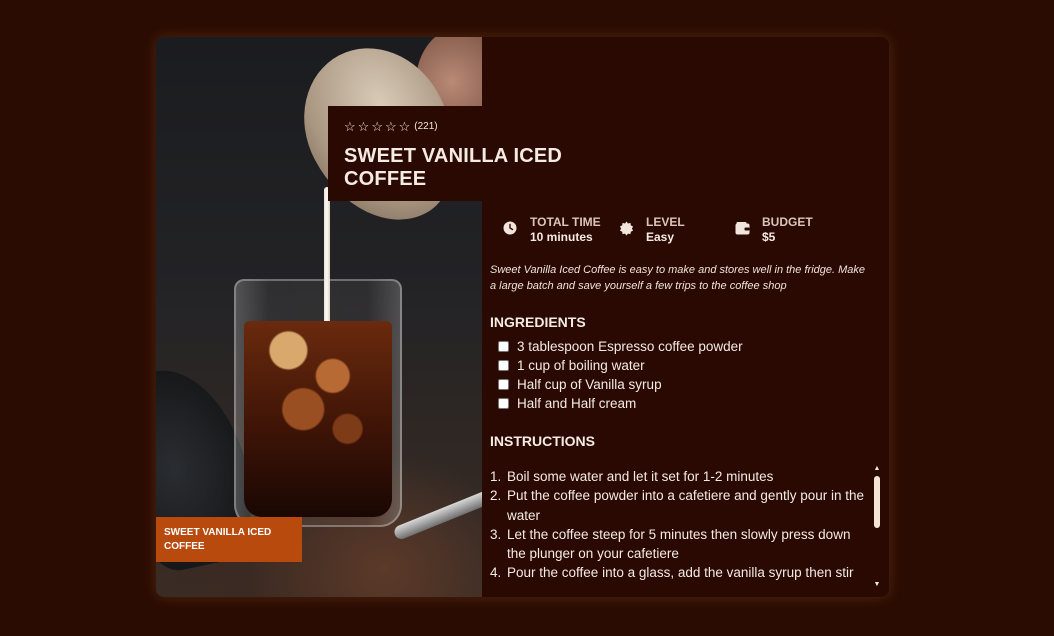 This screenshot has width=1054, height=636. Describe the element at coordinates (565, 222) in the screenshot. I see `meta-label: TOTAL TIME` at that location.